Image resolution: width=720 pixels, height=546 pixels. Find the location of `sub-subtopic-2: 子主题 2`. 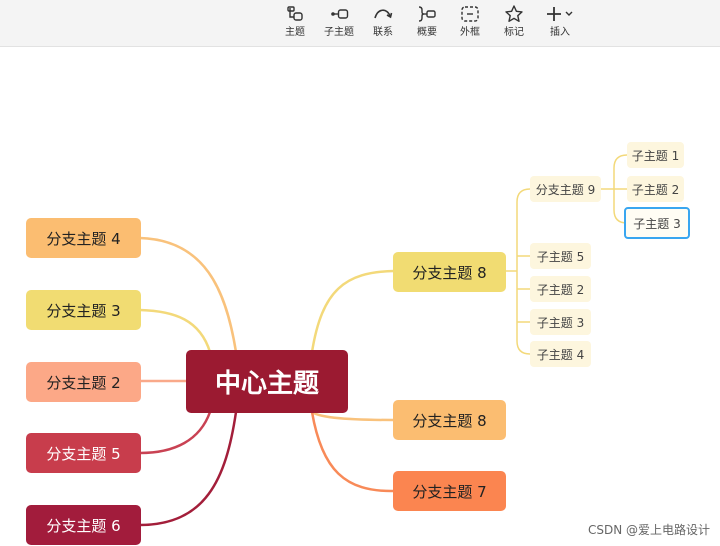

sub-subtopic-2: 子主题 2 is located at coordinates (655, 189).